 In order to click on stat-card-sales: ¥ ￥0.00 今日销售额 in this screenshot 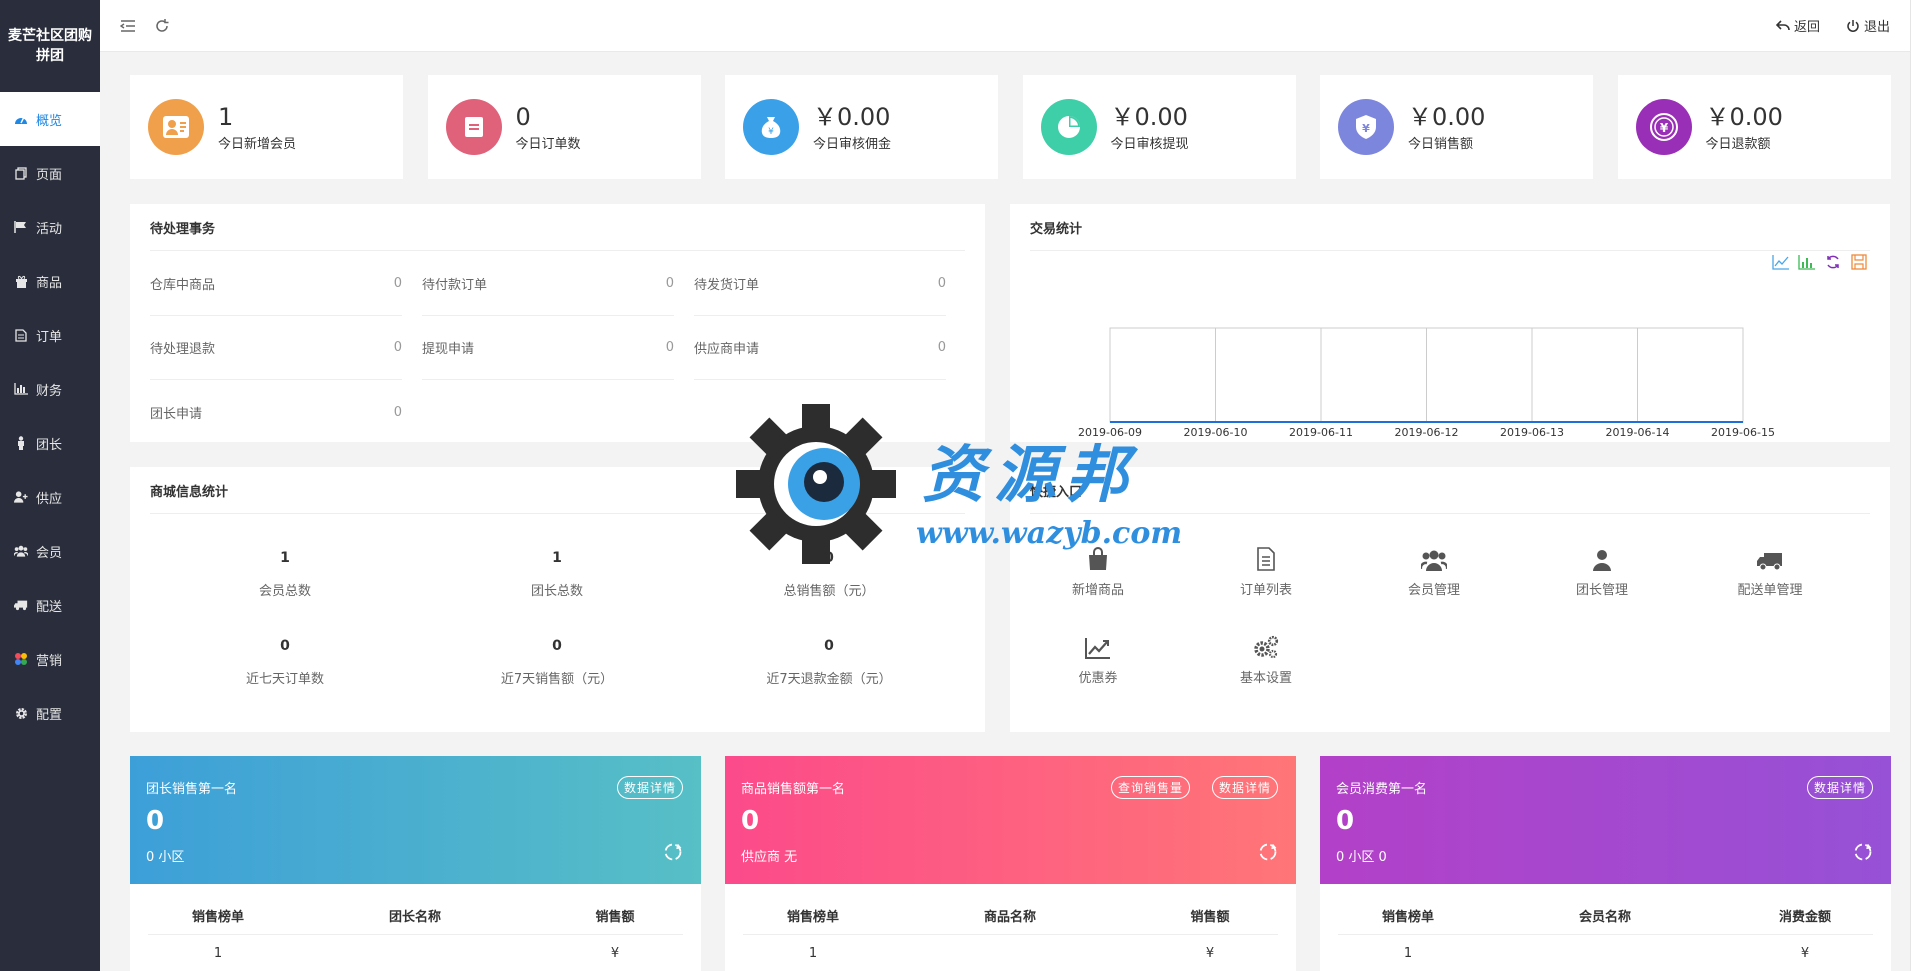, I will do `click(1456, 127)`.